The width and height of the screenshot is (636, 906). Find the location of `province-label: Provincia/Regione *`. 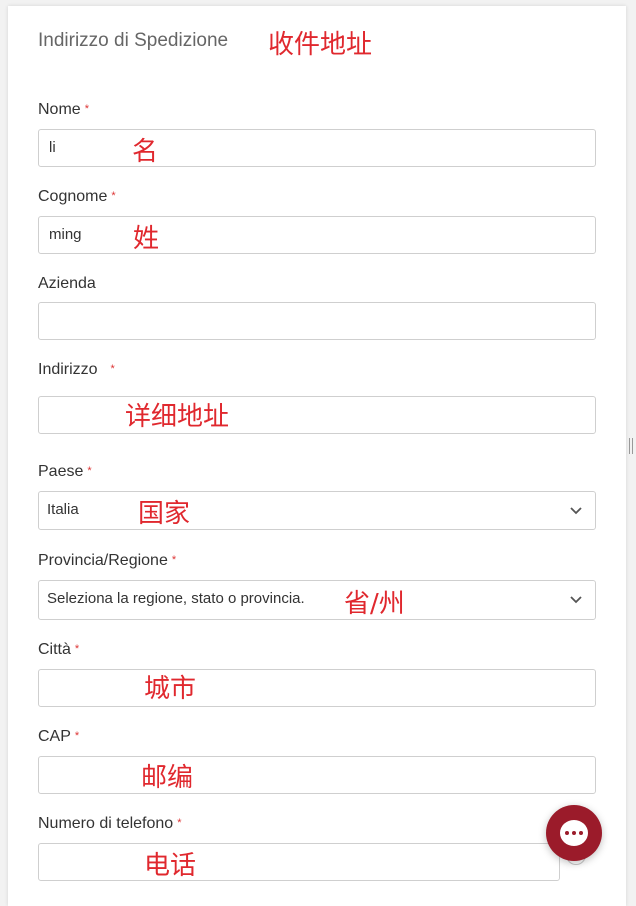

province-label: Provincia/Regione * is located at coordinates (107, 560).